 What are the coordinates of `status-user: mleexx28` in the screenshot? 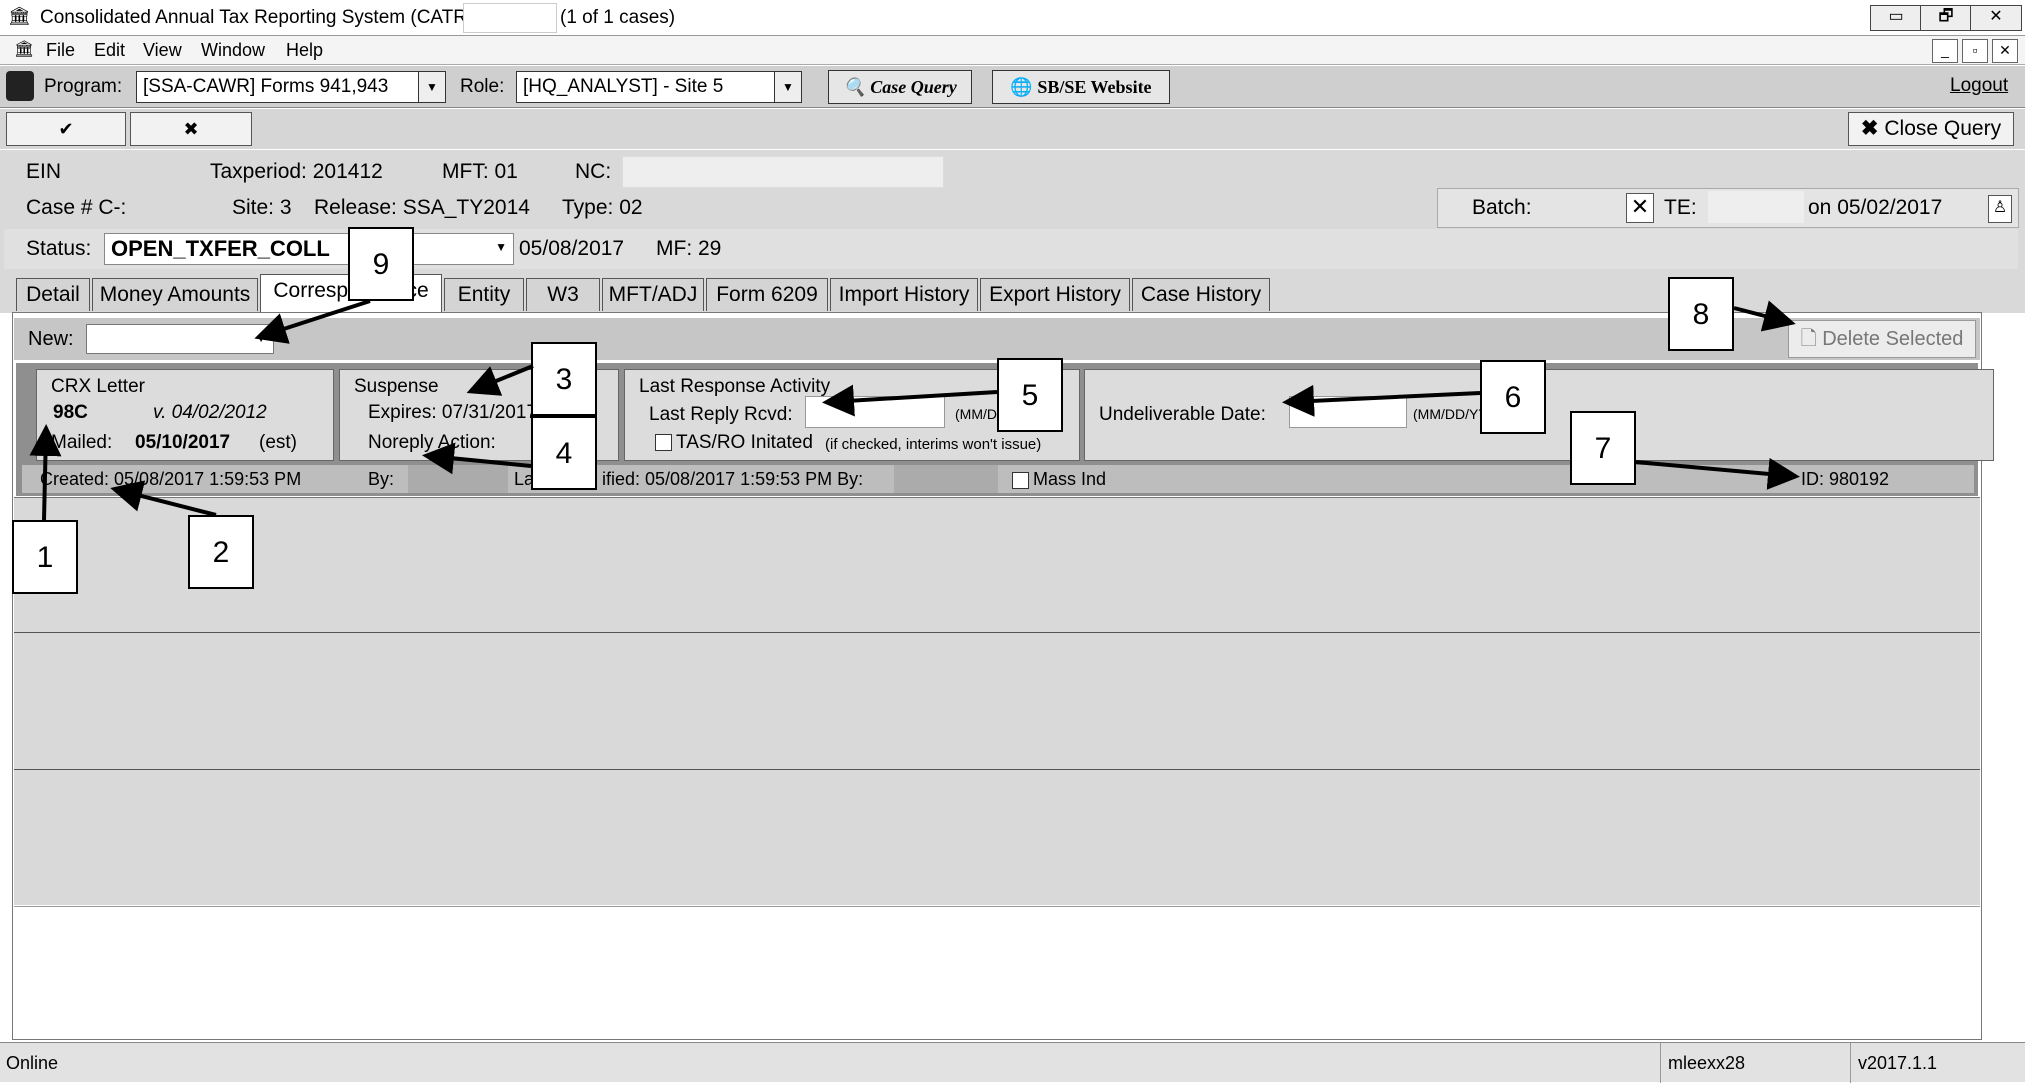 It's located at (1707, 1063).